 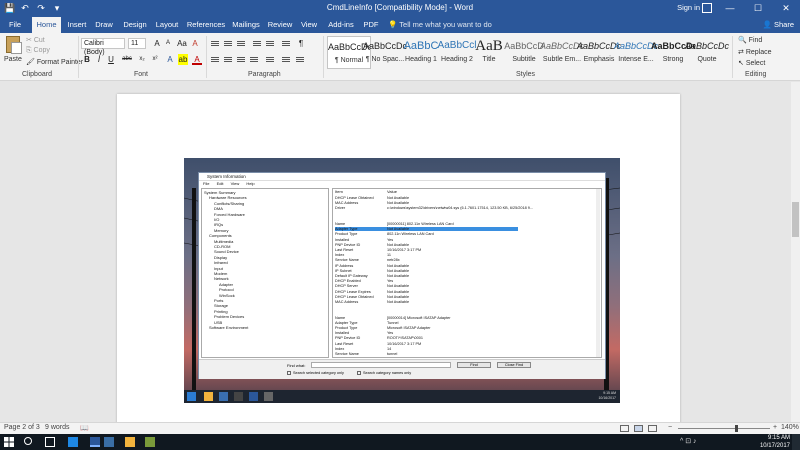 What do you see at coordinates (670, 427) in the screenshot?
I see `zoom-out-button: −` at bounding box center [670, 427].